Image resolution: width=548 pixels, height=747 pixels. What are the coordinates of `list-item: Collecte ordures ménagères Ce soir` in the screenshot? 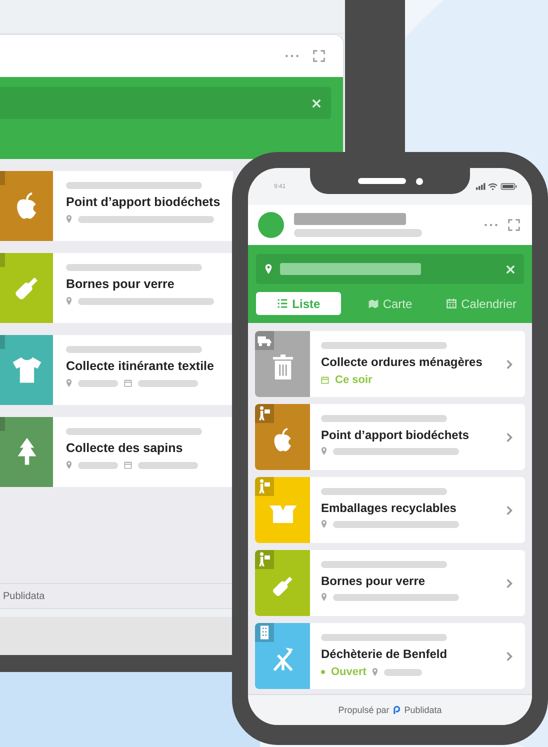 It's located at (390, 364).